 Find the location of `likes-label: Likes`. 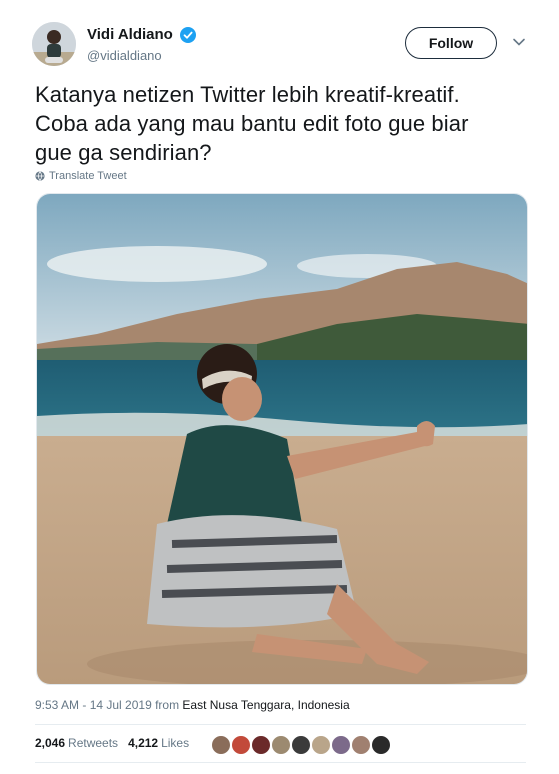

likes-label: Likes is located at coordinates (175, 743).